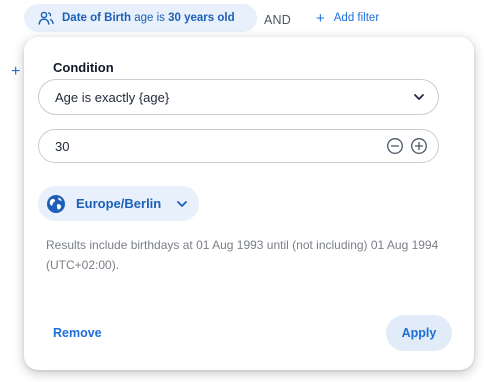 This screenshot has width=484, height=382. I want to click on person-icon, so click(46, 18).